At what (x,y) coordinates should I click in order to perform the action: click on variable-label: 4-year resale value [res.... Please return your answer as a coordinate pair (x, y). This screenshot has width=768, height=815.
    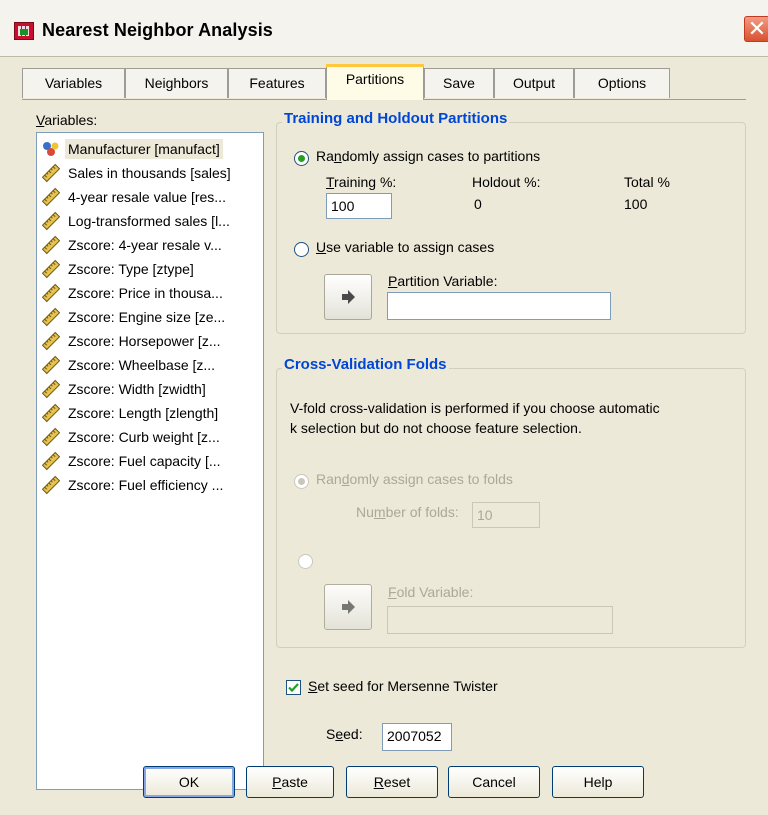
    Looking at the image, I should click on (147, 197).